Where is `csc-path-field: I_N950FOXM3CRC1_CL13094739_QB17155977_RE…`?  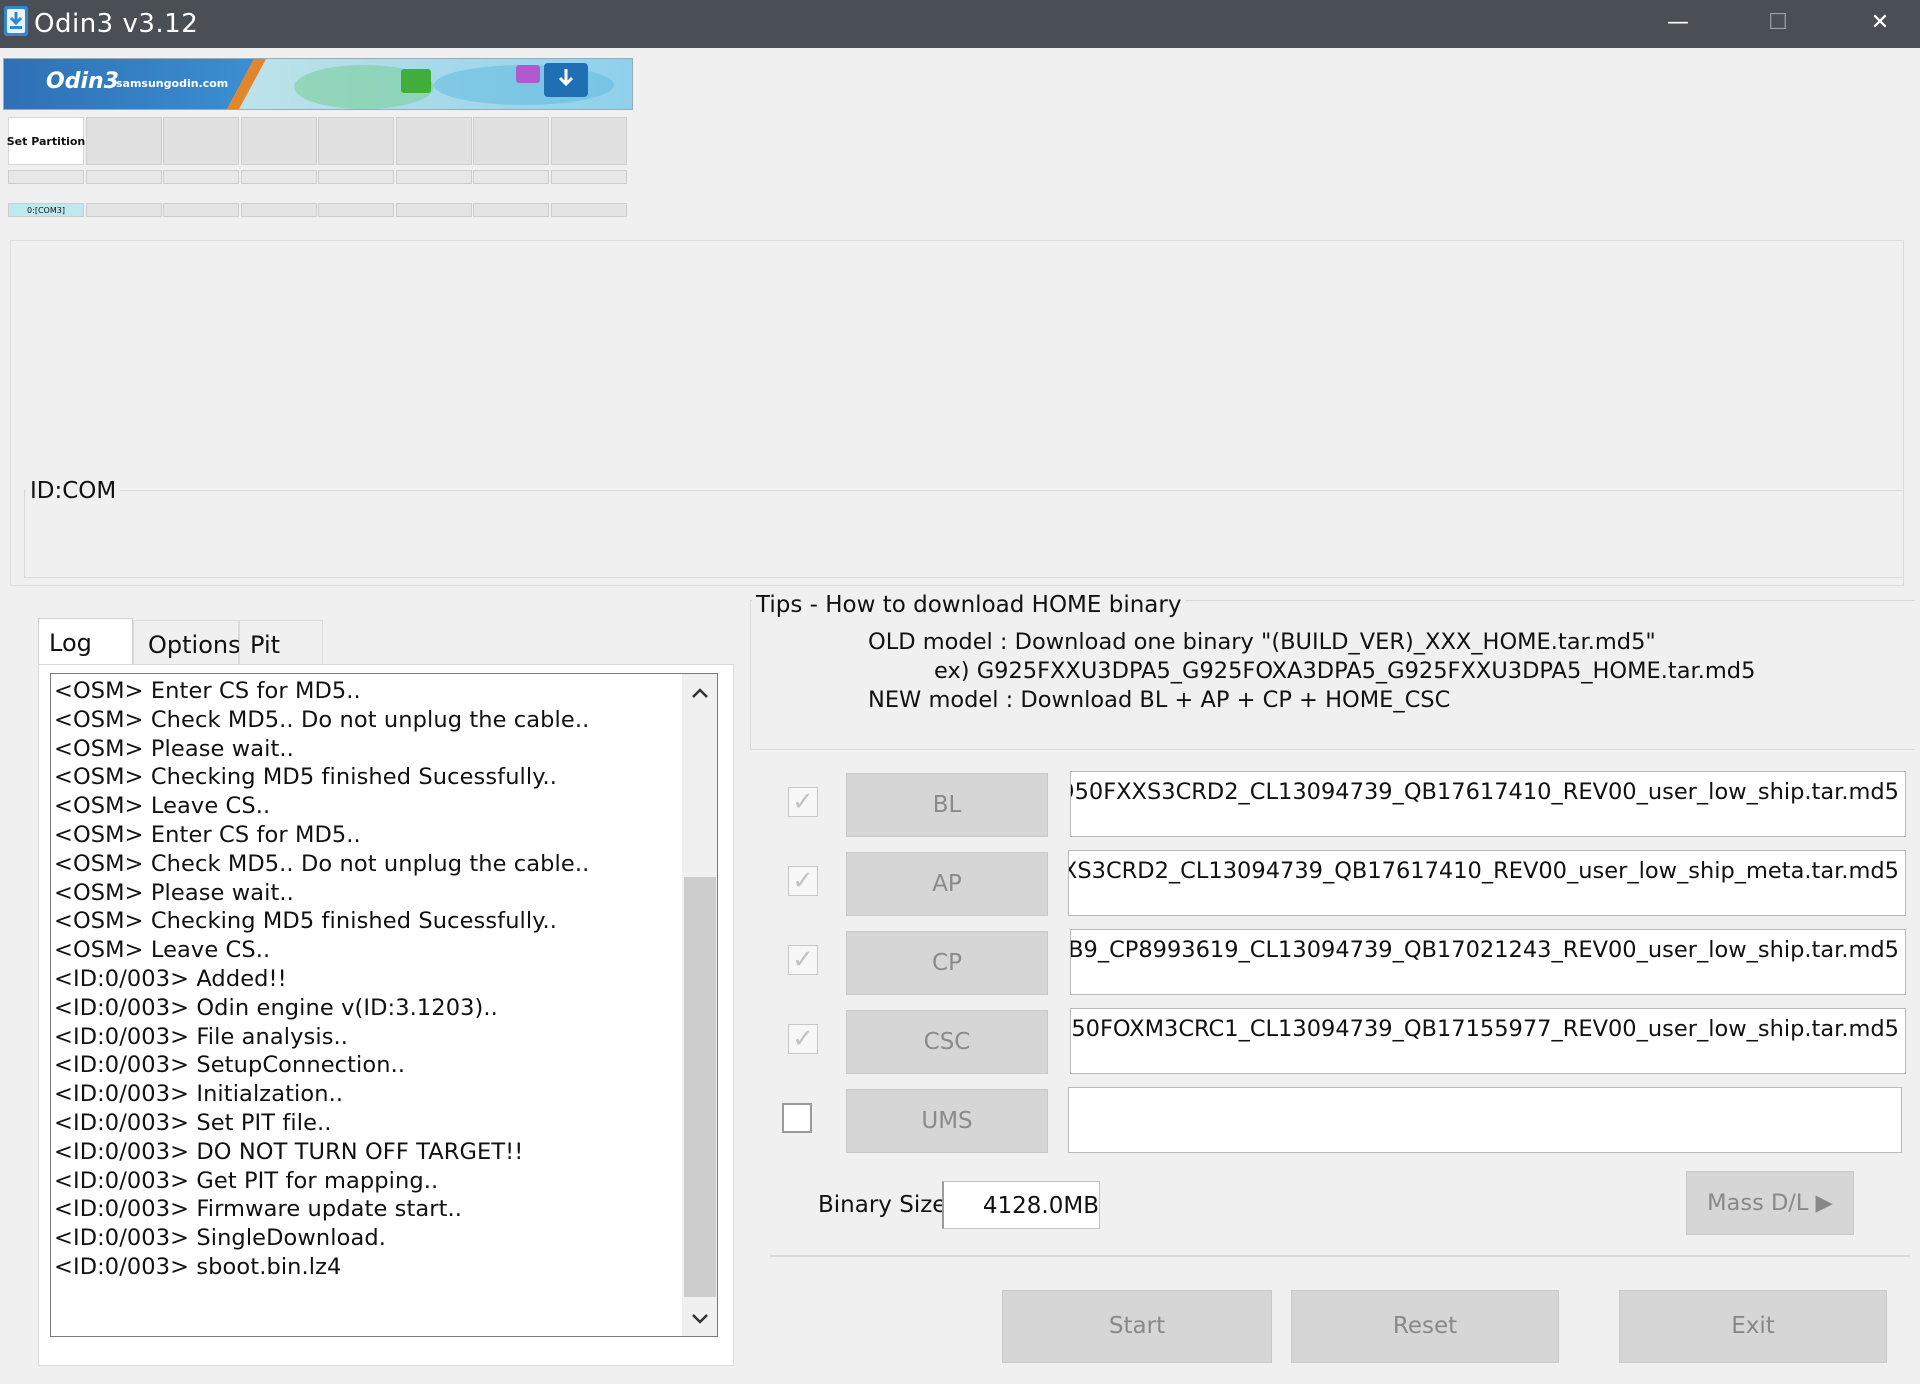 csc-path-field: I_N950FOXM3CRC1_CL13094739_QB17155977_RE… is located at coordinates (1488, 1041).